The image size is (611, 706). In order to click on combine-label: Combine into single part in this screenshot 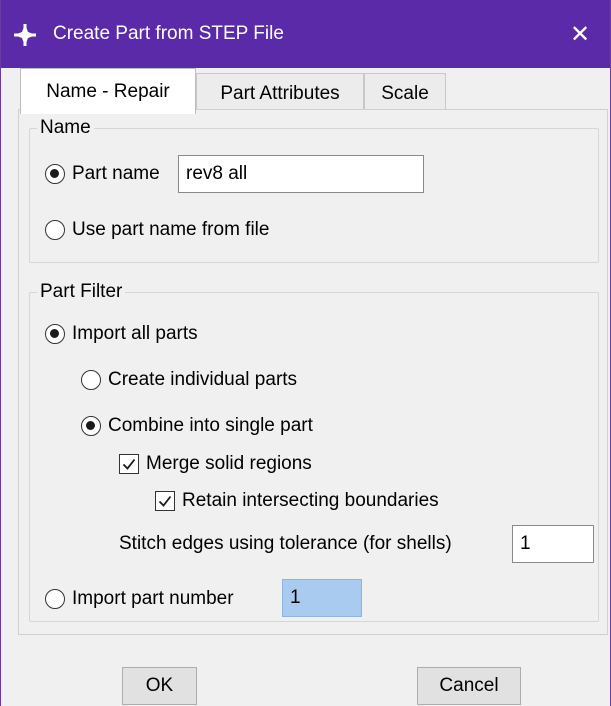, I will do `click(210, 425)`.